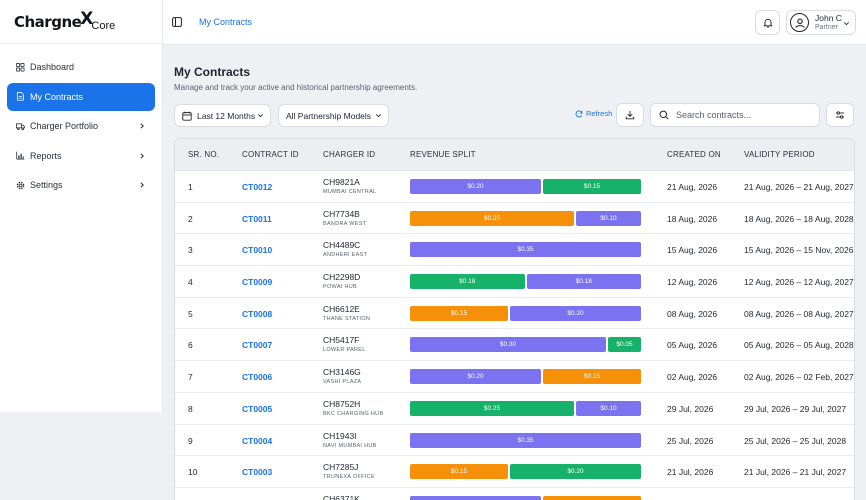 This screenshot has height=500, width=866. What do you see at coordinates (20, 96) in the screenshot?
I see `document-icon` at bounding box center [20, 96].